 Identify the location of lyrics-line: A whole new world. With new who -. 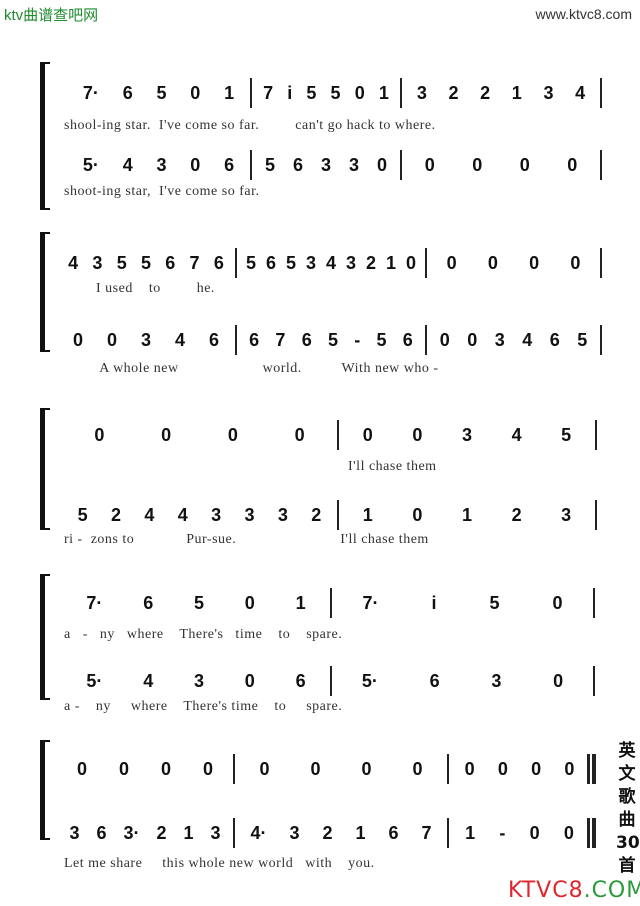
(251, 368).